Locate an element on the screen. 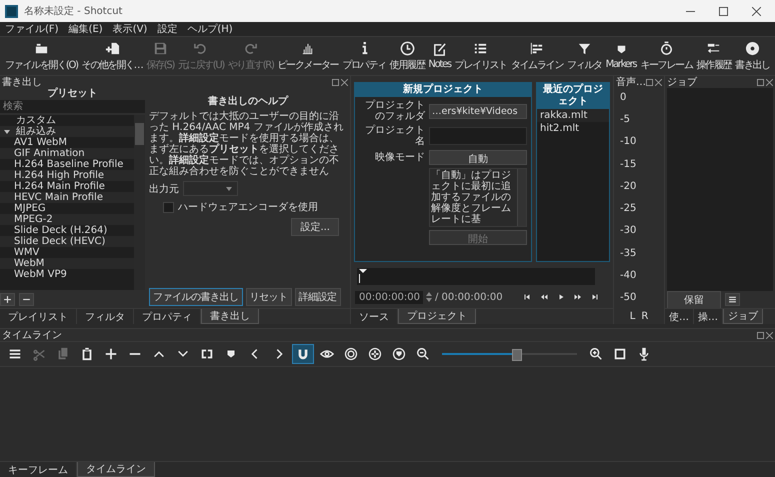 The height and width of the screenshot is (477, 775). panel-tab: ジョブ is located at coordinates (743, 316).